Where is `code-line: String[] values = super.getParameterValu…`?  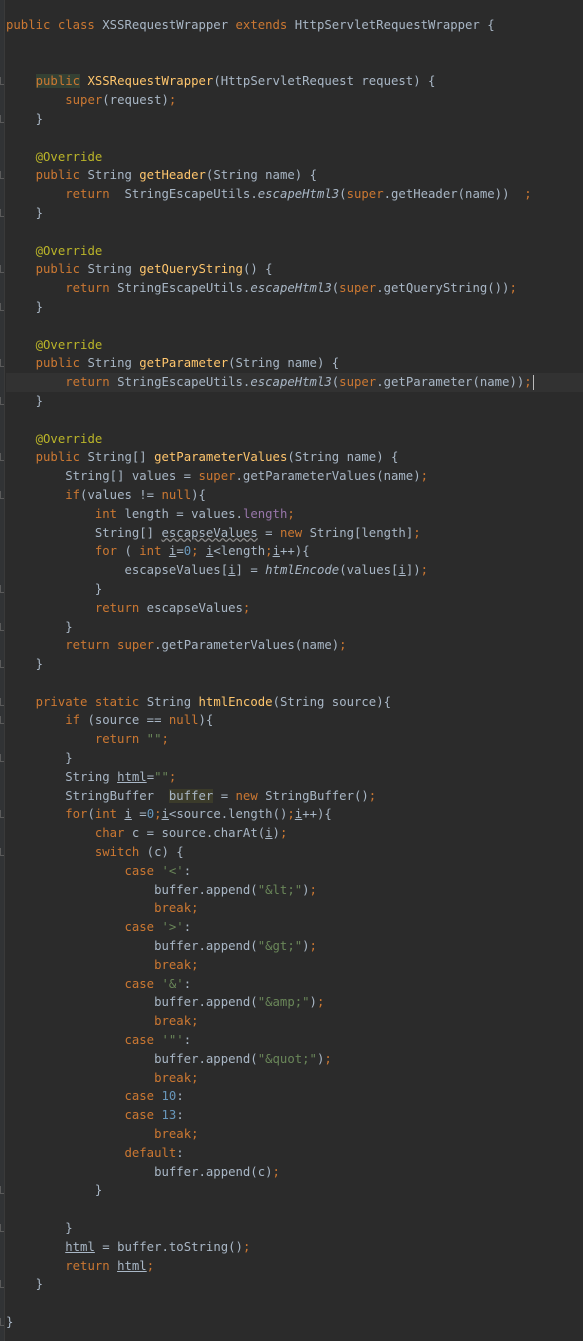 code-line: String[] values = super.getParameterValu… is located at coordinates (294, 476).